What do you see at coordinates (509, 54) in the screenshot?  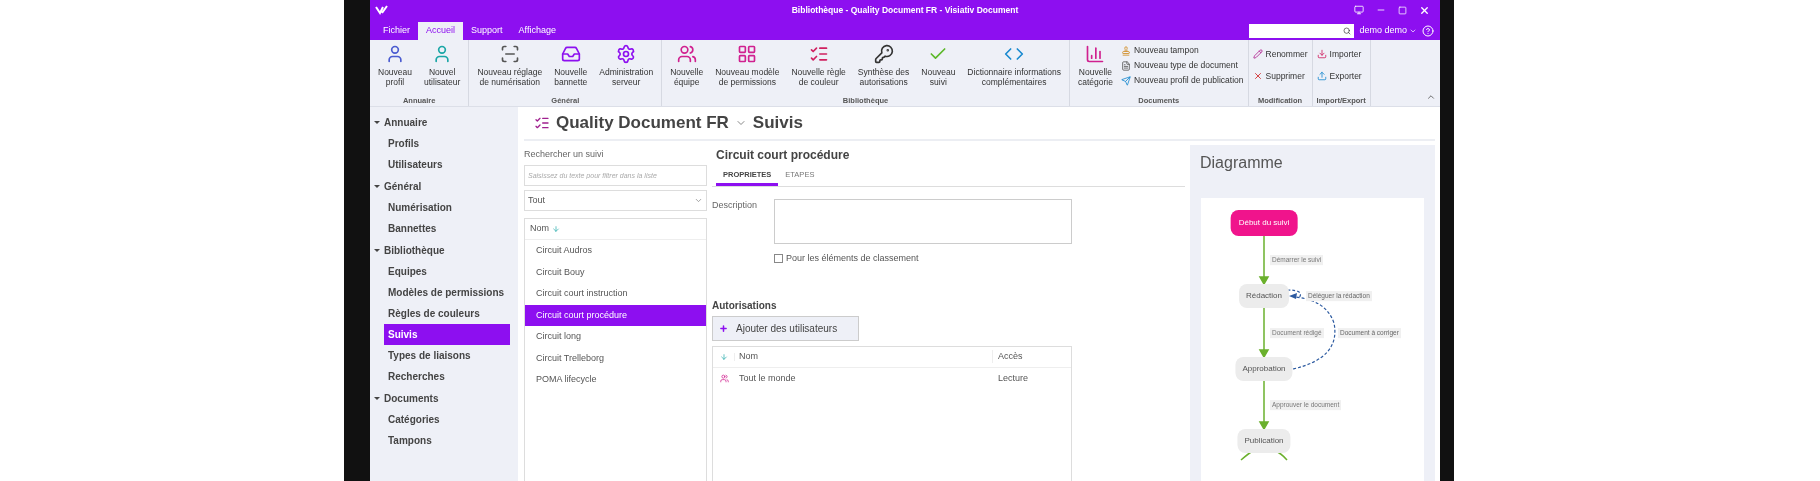 I see `scan-icon` at bounding box center [509, 54].